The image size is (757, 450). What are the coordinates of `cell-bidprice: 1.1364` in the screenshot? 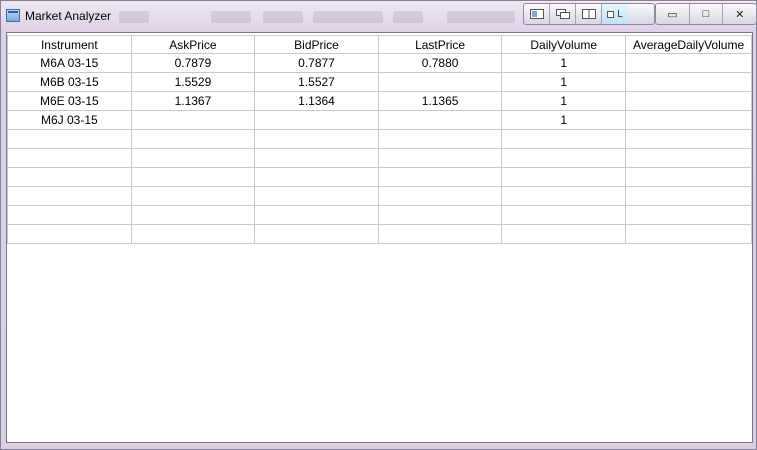 It's located at (316, 101).